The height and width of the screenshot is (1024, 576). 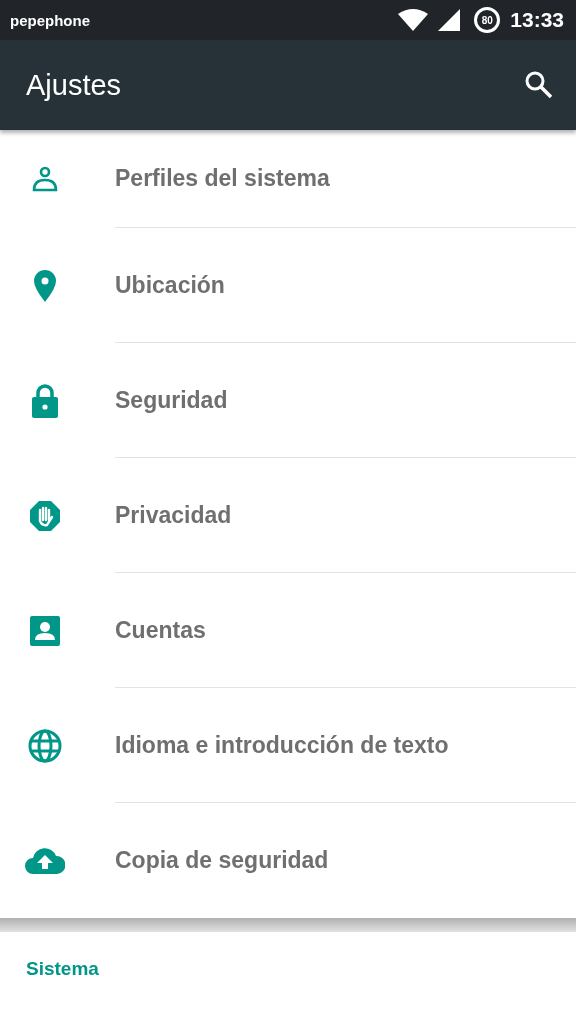 I want to click on settings-item: Ubicación, so click(x=288, y=285).